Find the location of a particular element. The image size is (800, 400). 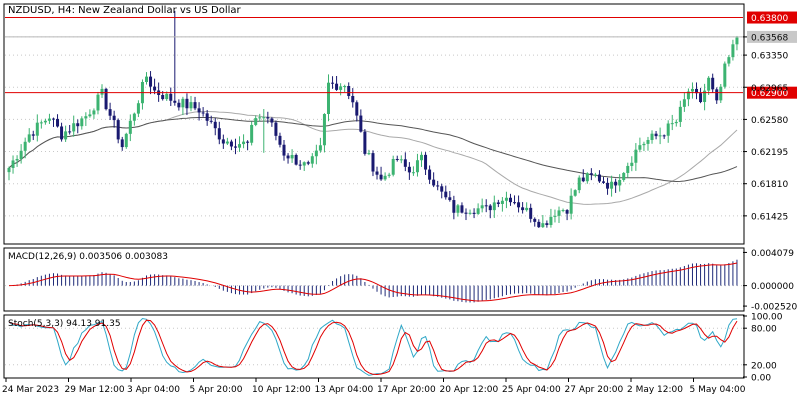

y-tick-label: 0.62580 is located at coordinates (769, 121).